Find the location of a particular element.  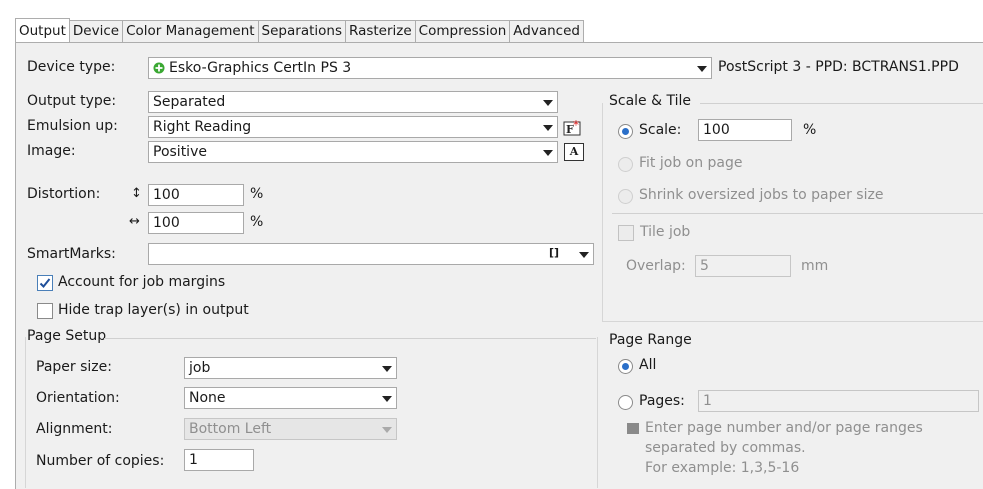

fit-job-label: Fit job on page is located at coordinates (691, 163).